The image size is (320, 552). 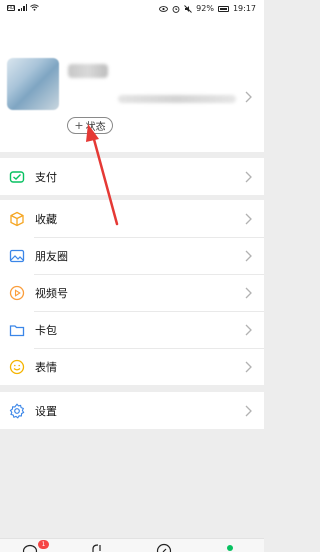 I want to click on contacts-tab-icon, so click(x=98, y=547).